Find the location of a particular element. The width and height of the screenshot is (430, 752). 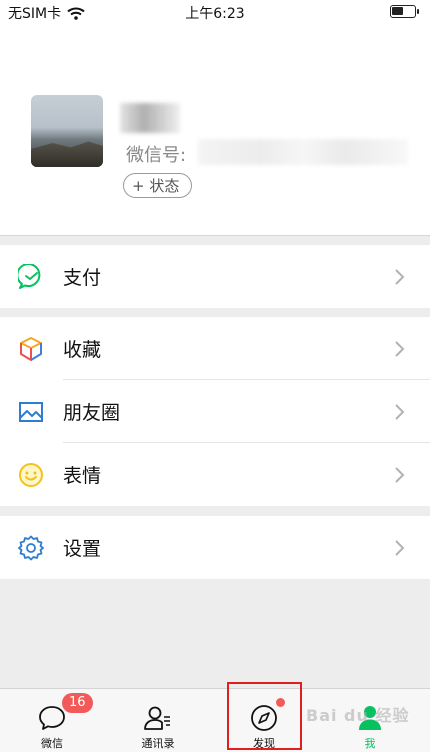

highlight-box is located at coordinates (264, 716).